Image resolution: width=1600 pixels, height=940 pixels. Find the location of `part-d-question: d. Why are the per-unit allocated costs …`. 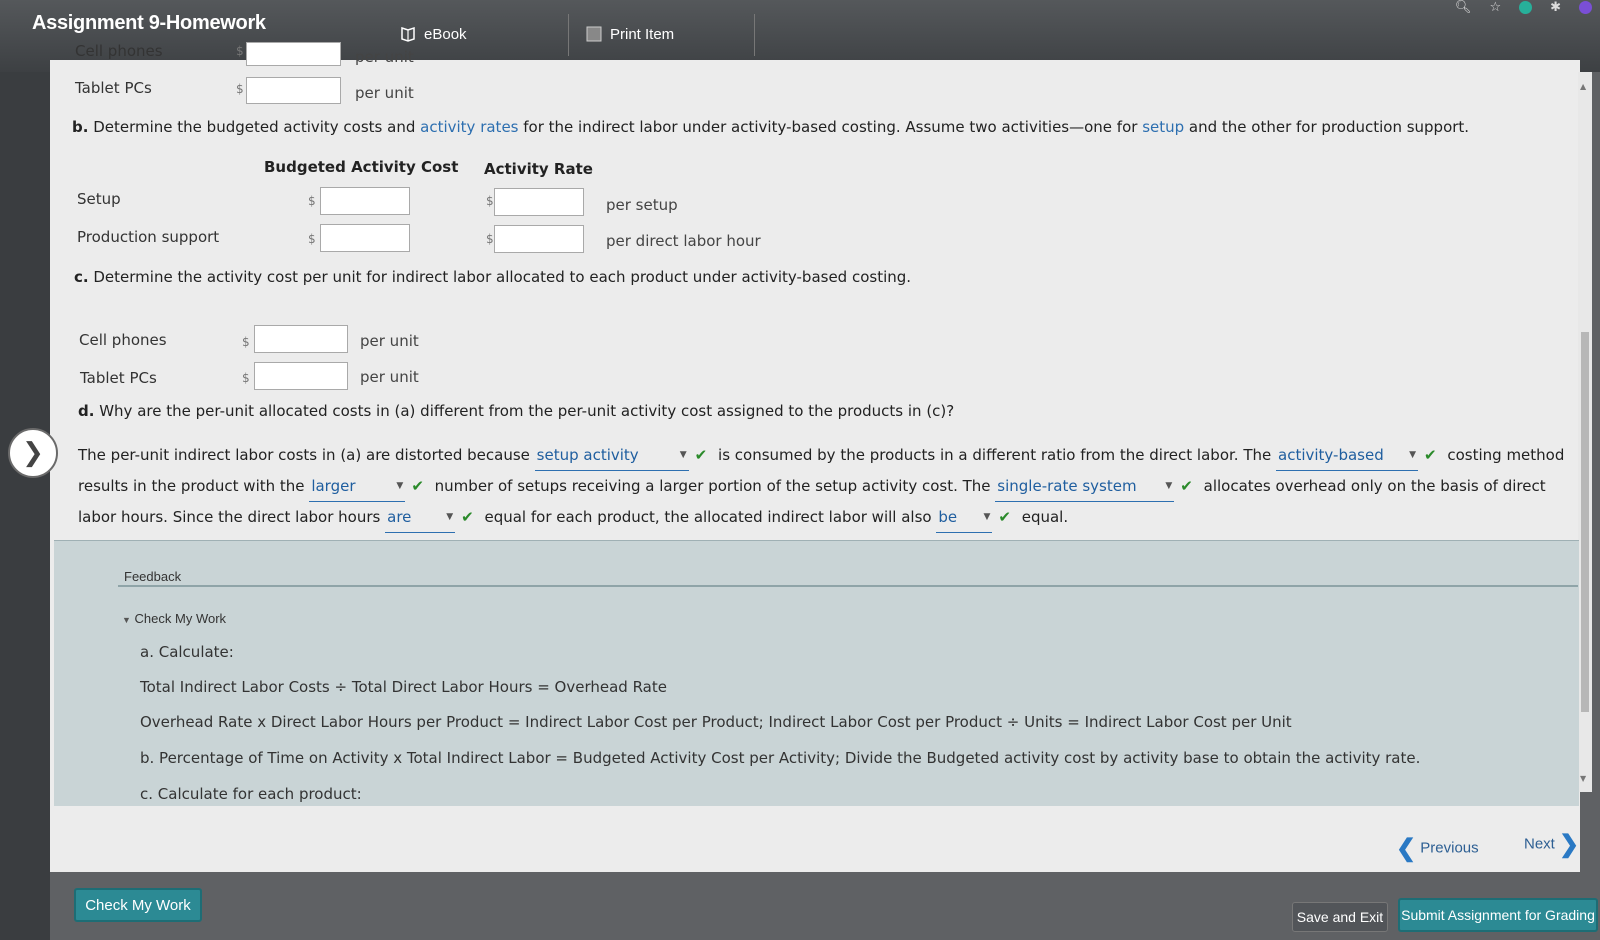

part-d-question: d. Why are the per-unit allocated costs … is located at coordinates (516, 411).